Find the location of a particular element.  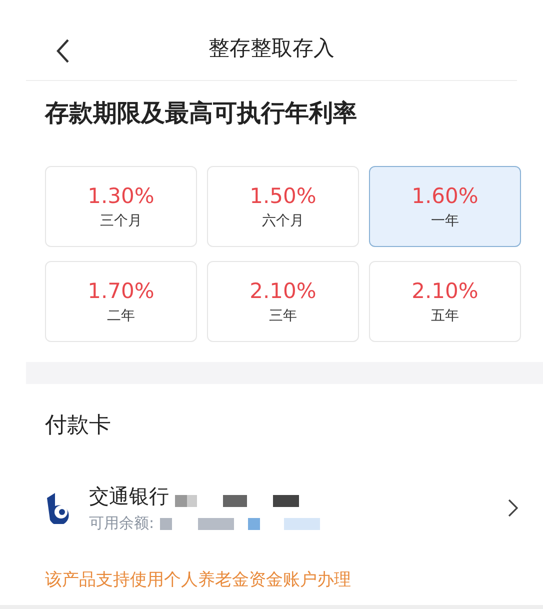

payment-card-row: 交通银行 可用余额: is located at coordinates (283, 508).